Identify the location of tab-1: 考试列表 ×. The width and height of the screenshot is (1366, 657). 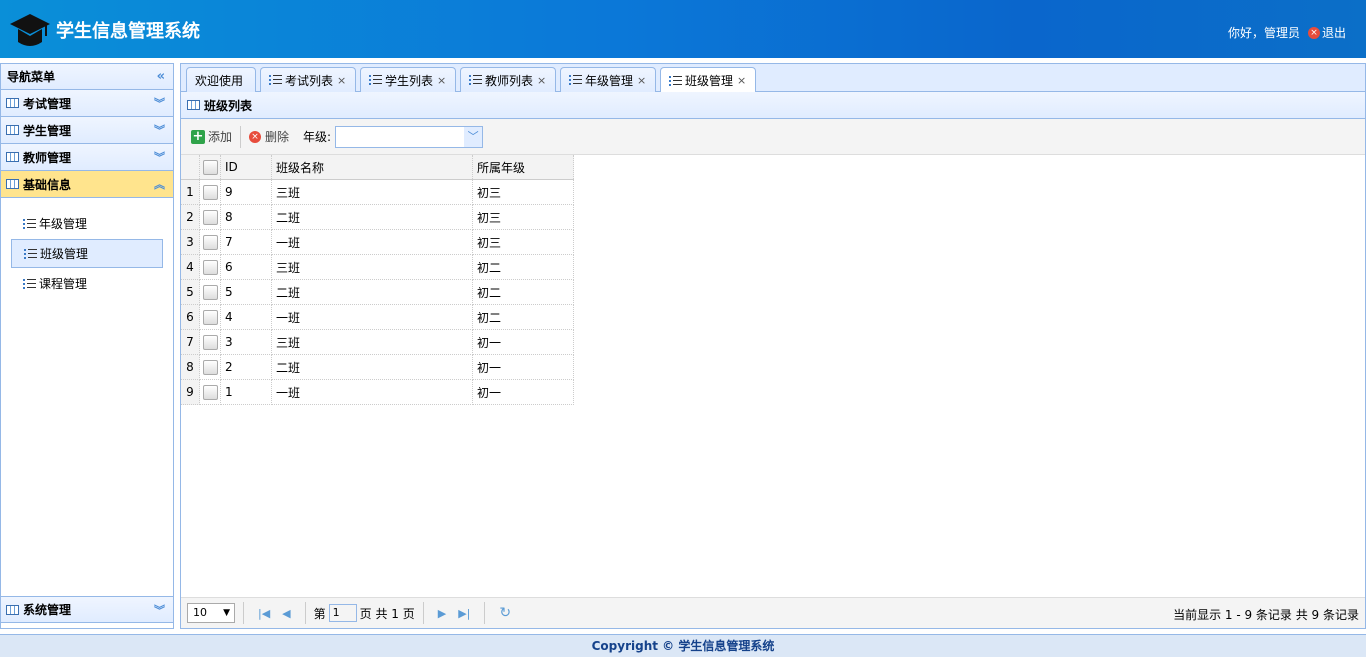
(308, 79).